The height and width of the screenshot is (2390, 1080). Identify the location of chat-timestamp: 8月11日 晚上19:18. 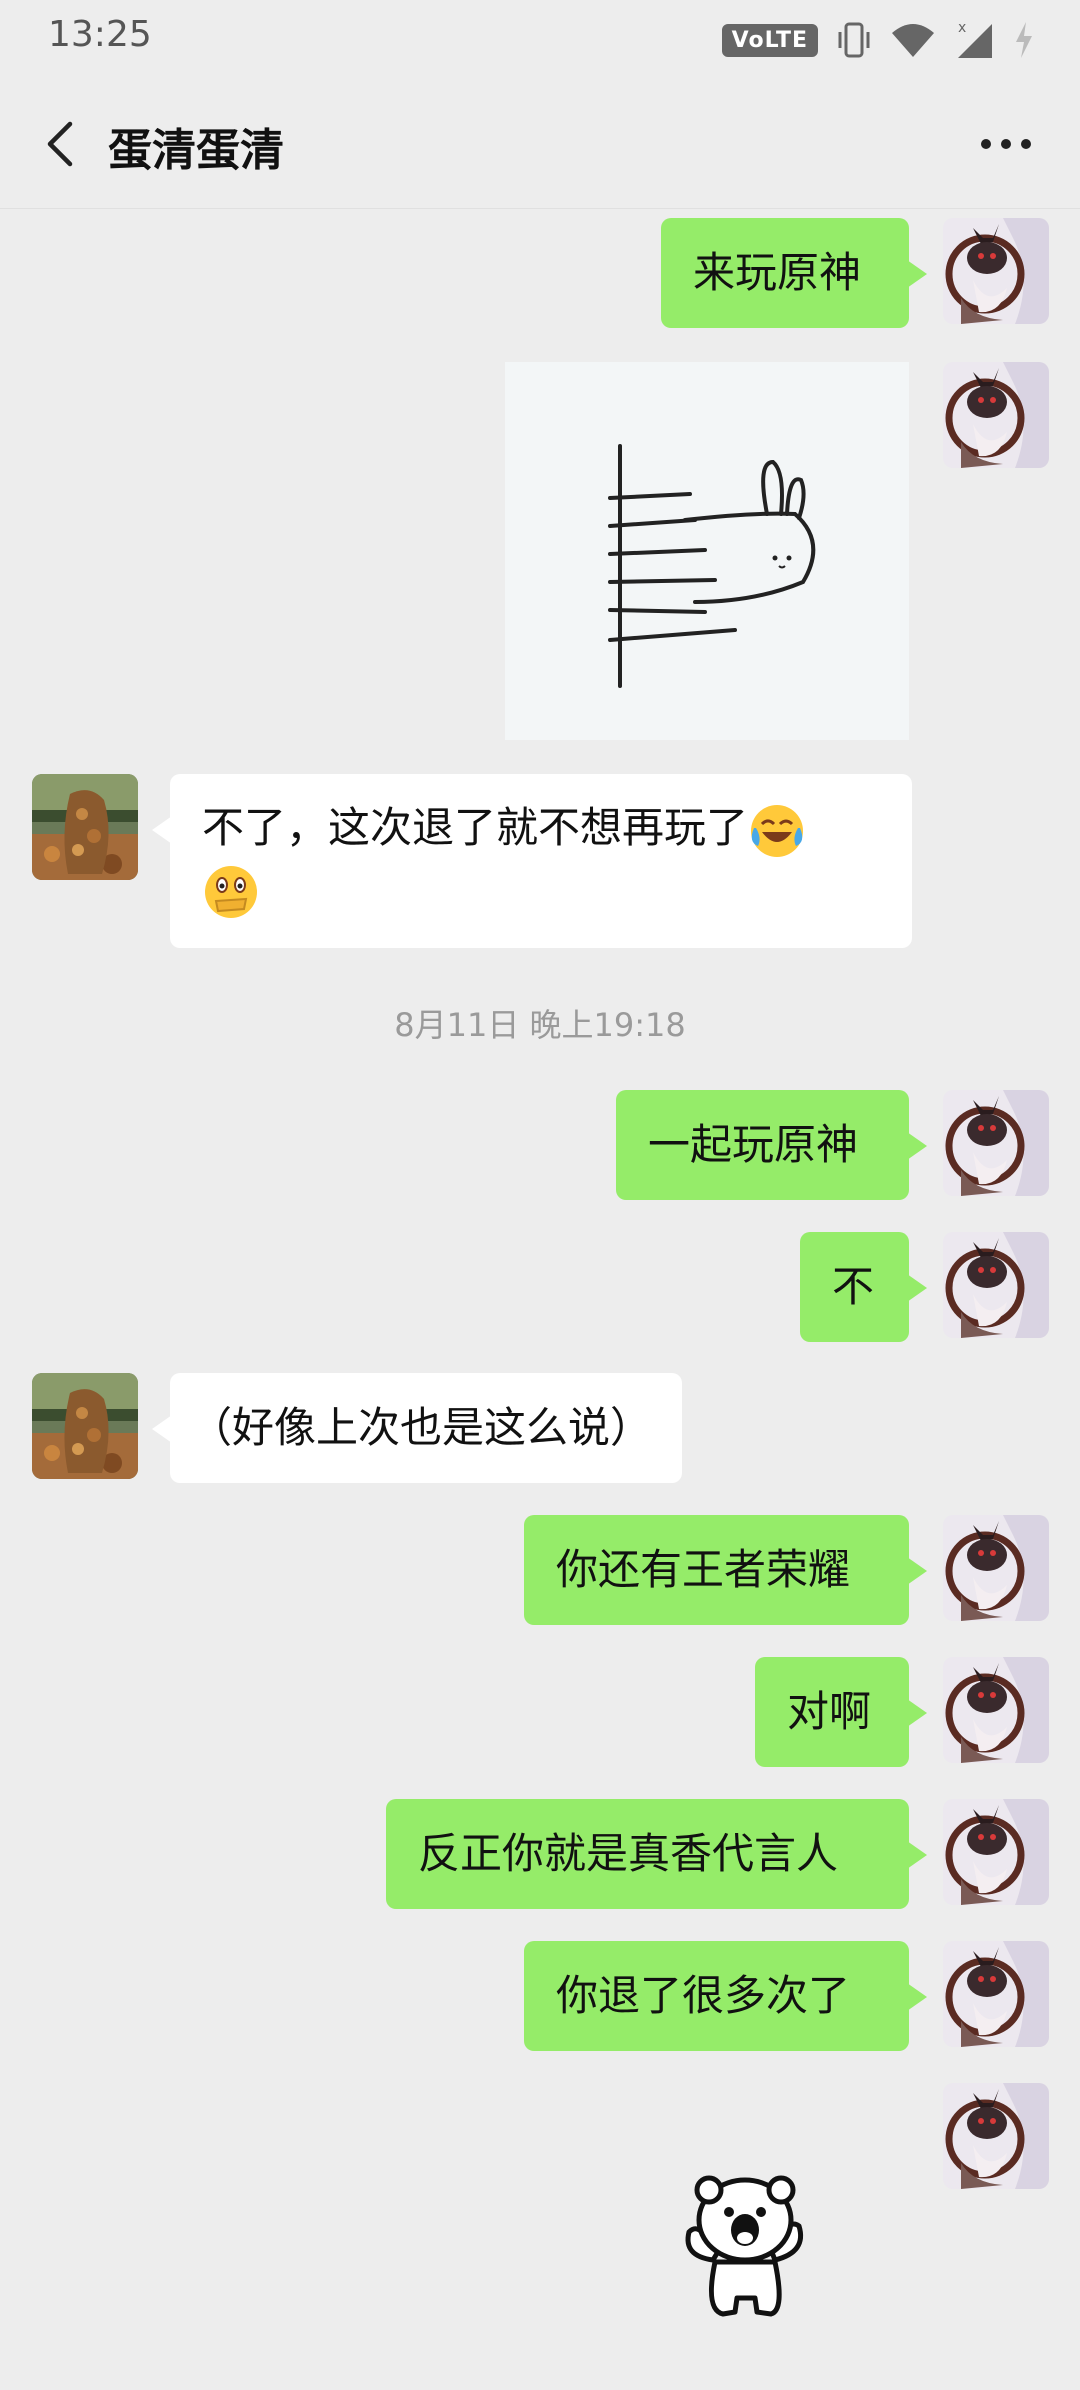
(540, 1025).